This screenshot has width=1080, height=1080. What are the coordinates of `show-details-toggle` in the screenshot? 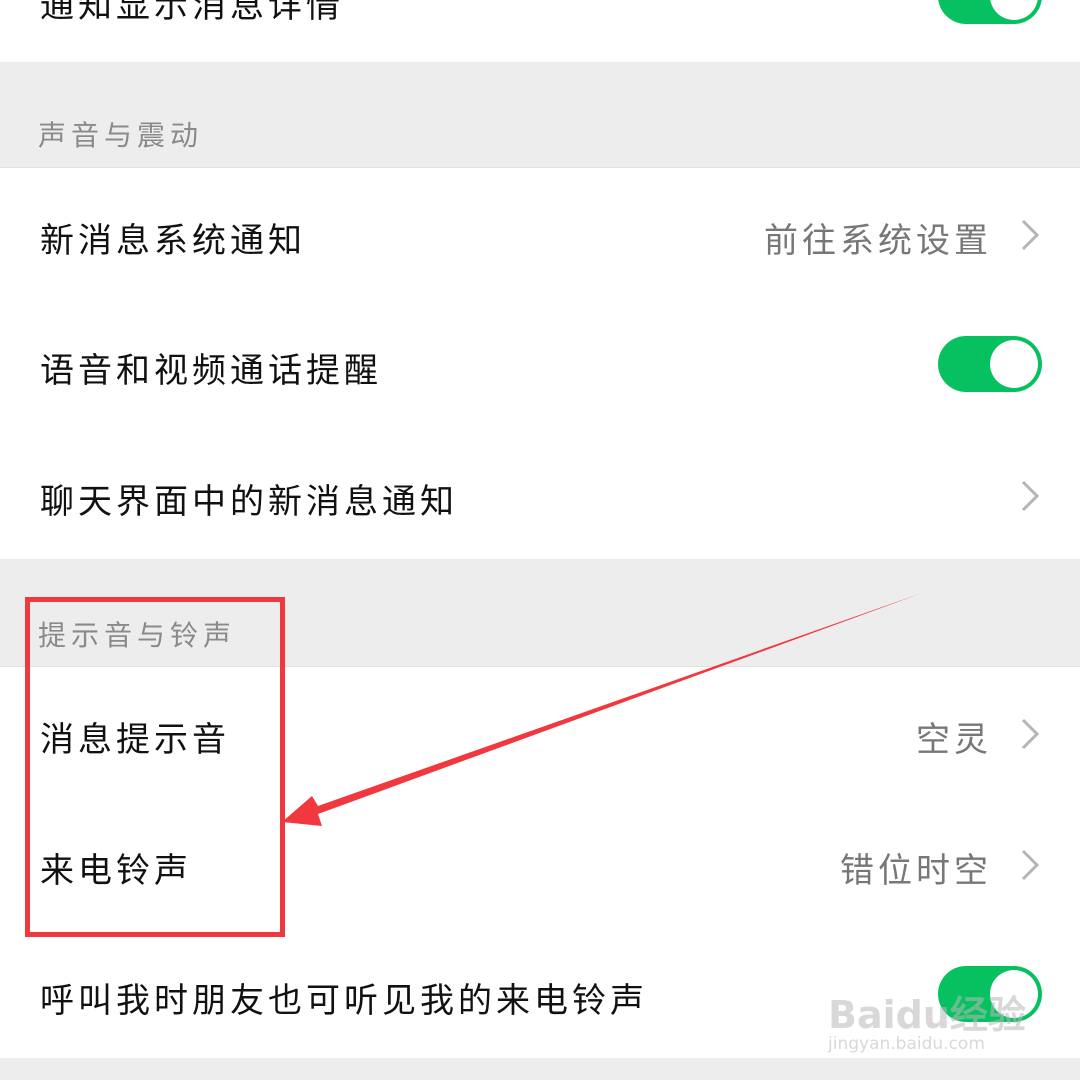 It's located at (990, 12).